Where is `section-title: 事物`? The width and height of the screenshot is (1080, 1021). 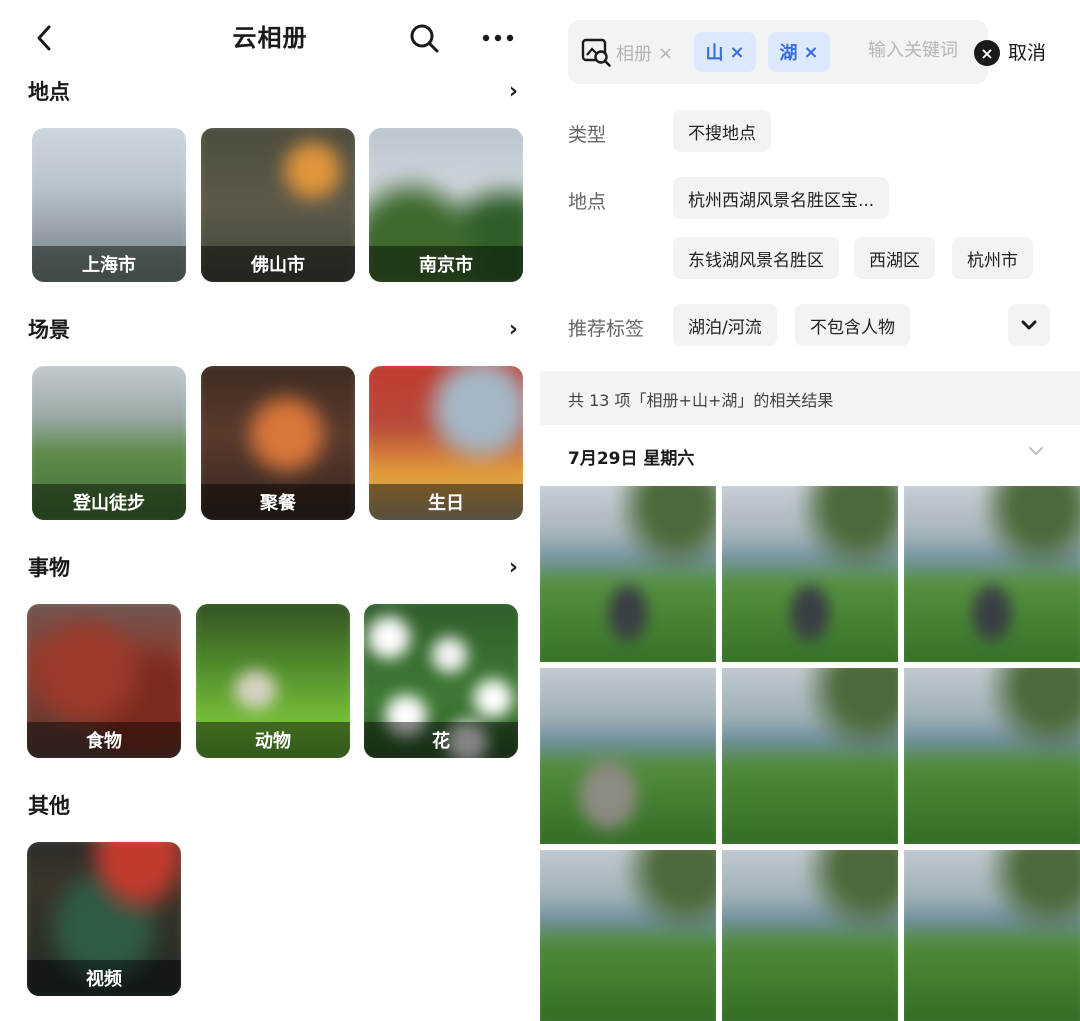
section-title: 事物 is located at coordinates (49, 568).